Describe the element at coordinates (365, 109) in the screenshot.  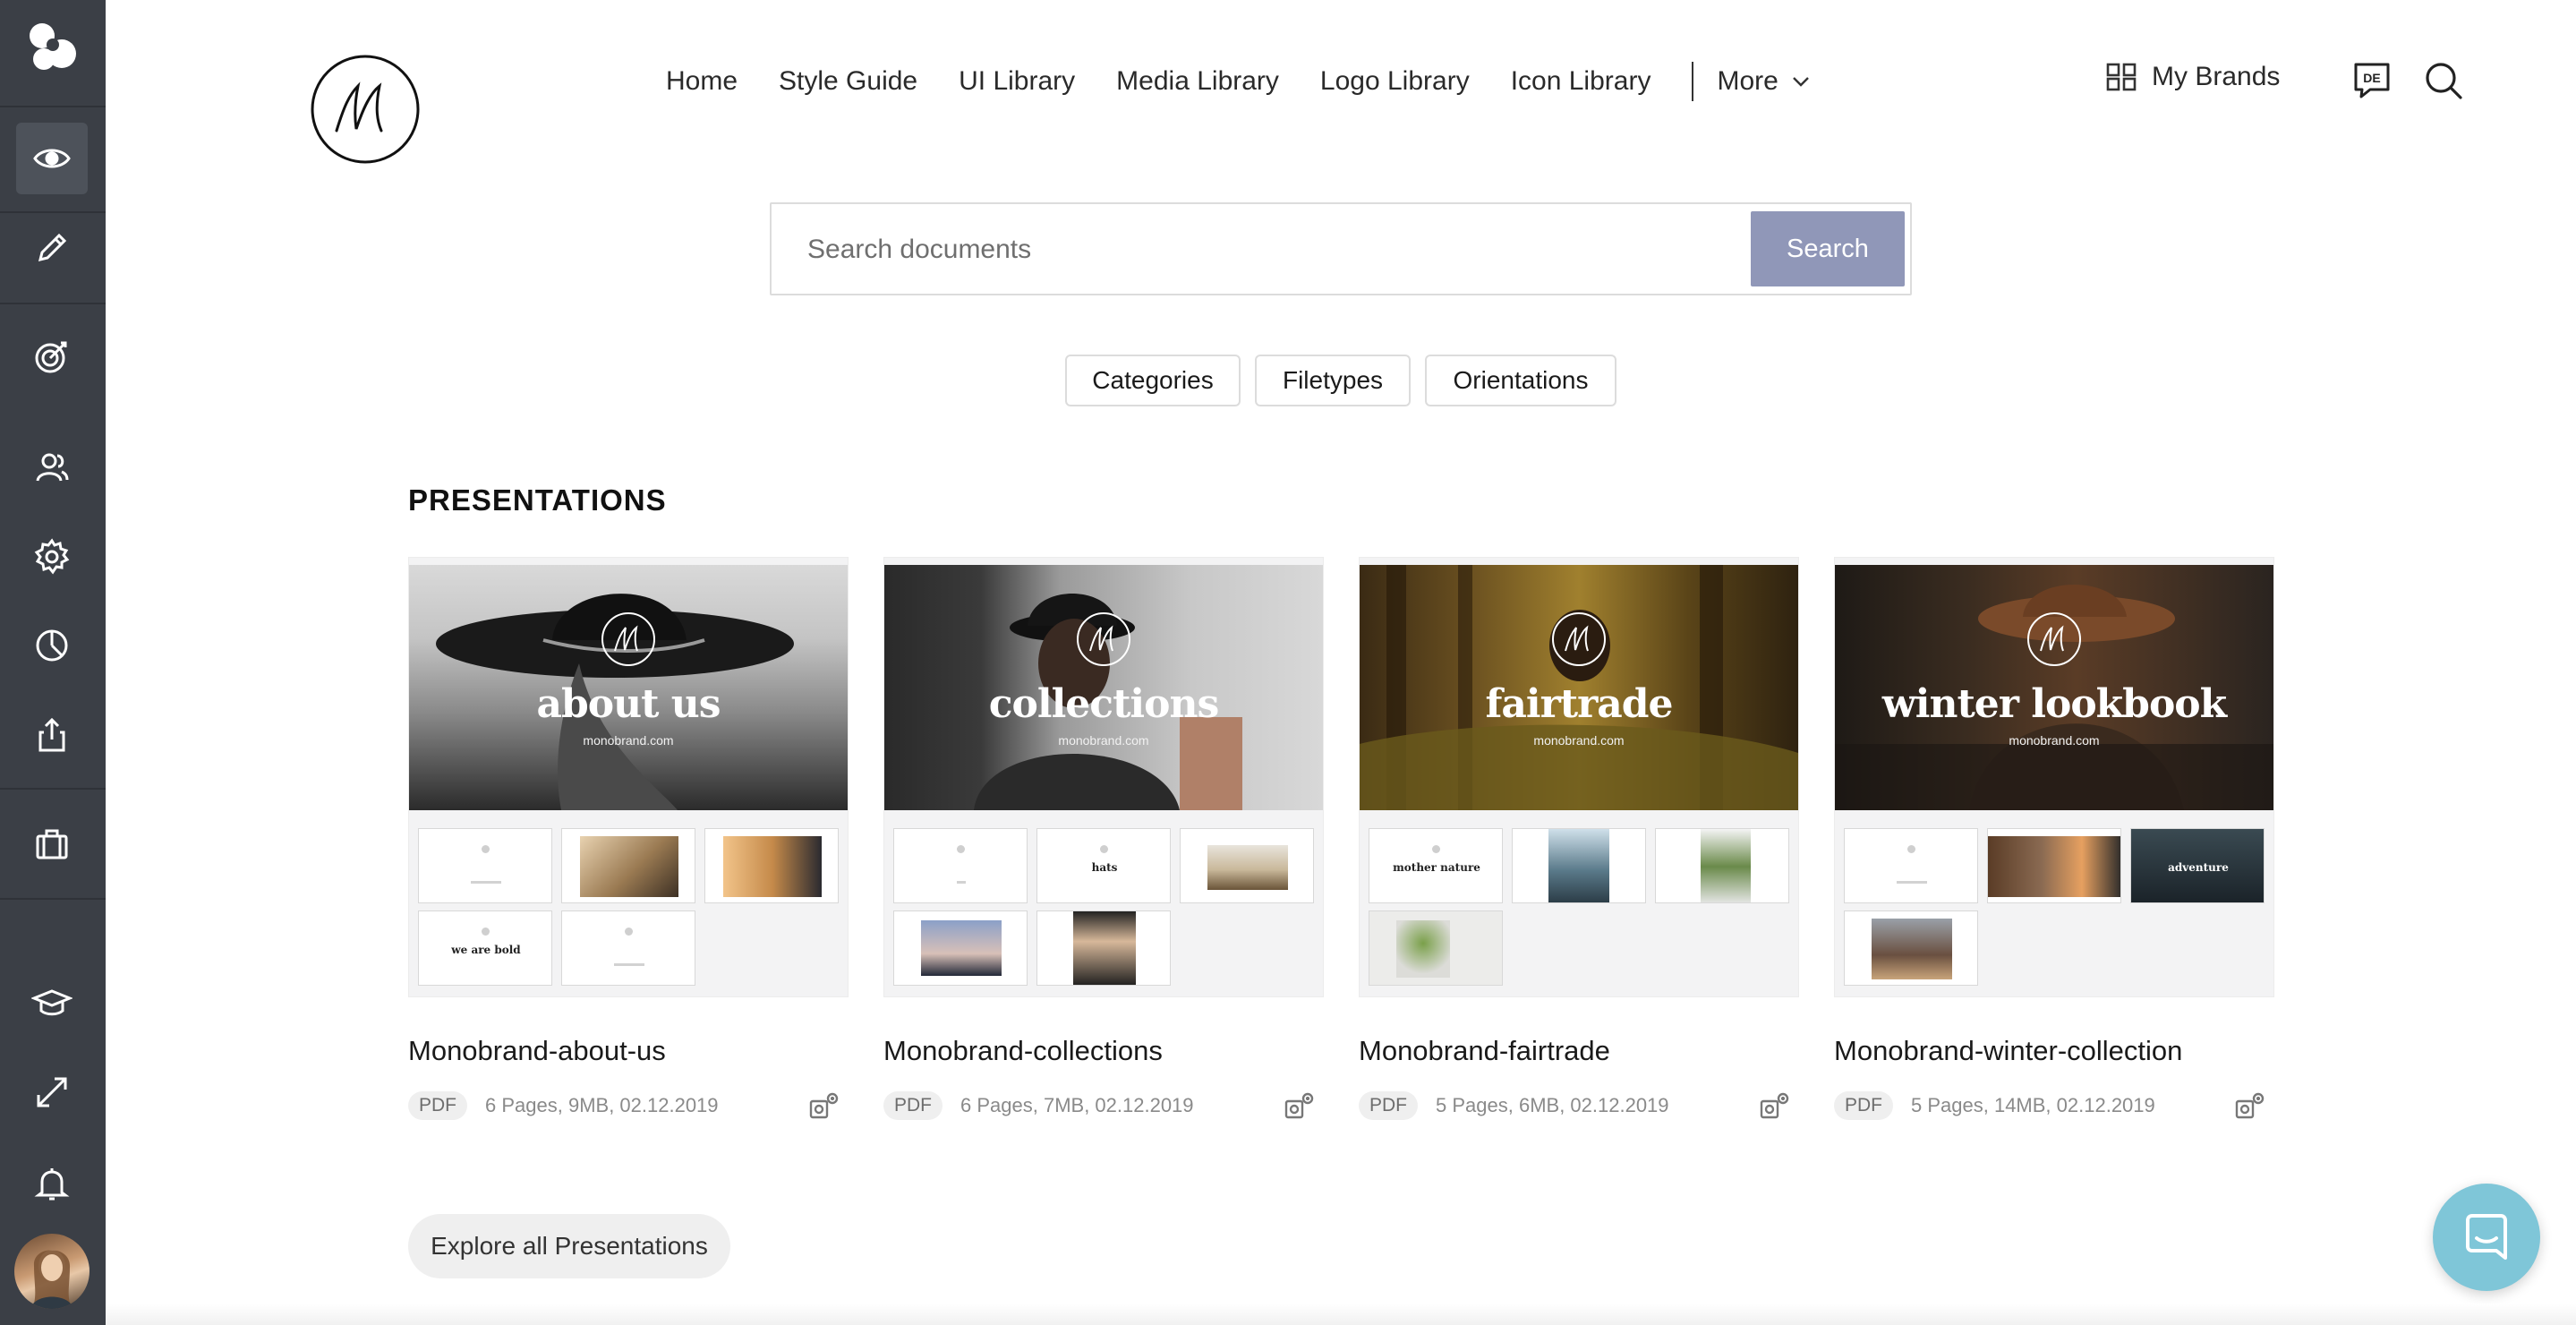
I see `brand-logo` at that location.